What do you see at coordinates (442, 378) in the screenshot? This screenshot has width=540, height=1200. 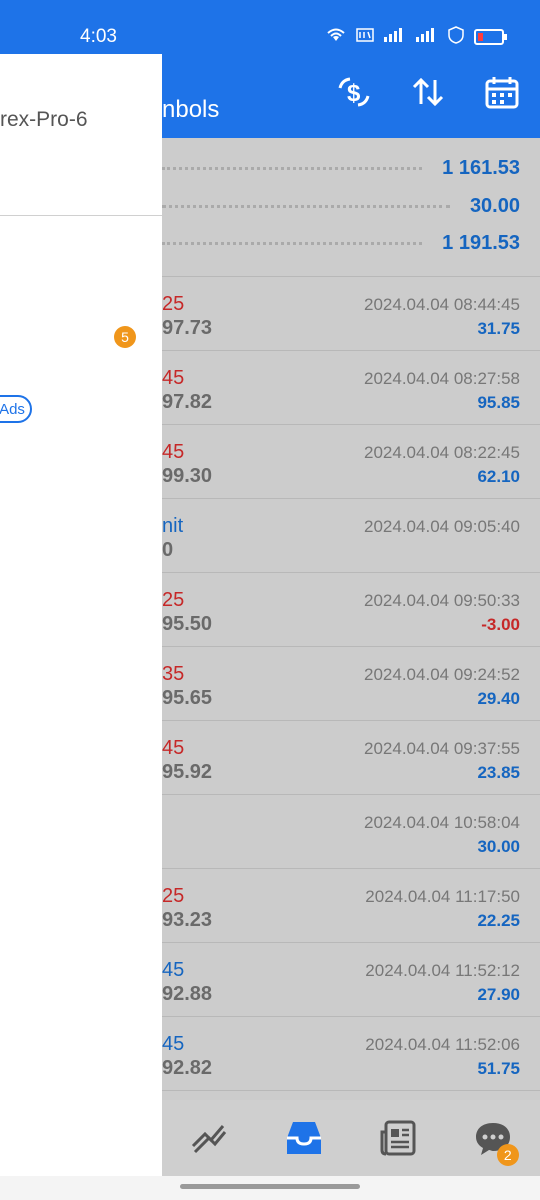 I see `deal-time: 2024.04.04 08:27:58` at bounding box center [442, 378].